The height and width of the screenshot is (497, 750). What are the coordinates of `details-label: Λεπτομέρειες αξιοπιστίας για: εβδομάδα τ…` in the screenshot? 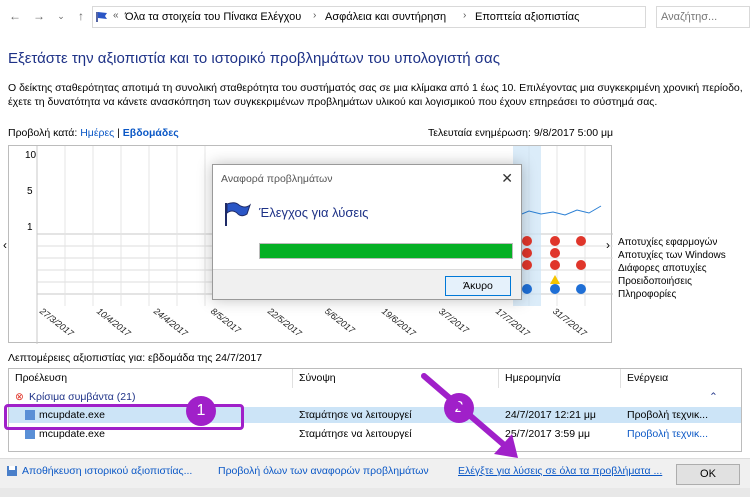 It's located at (135, 358).